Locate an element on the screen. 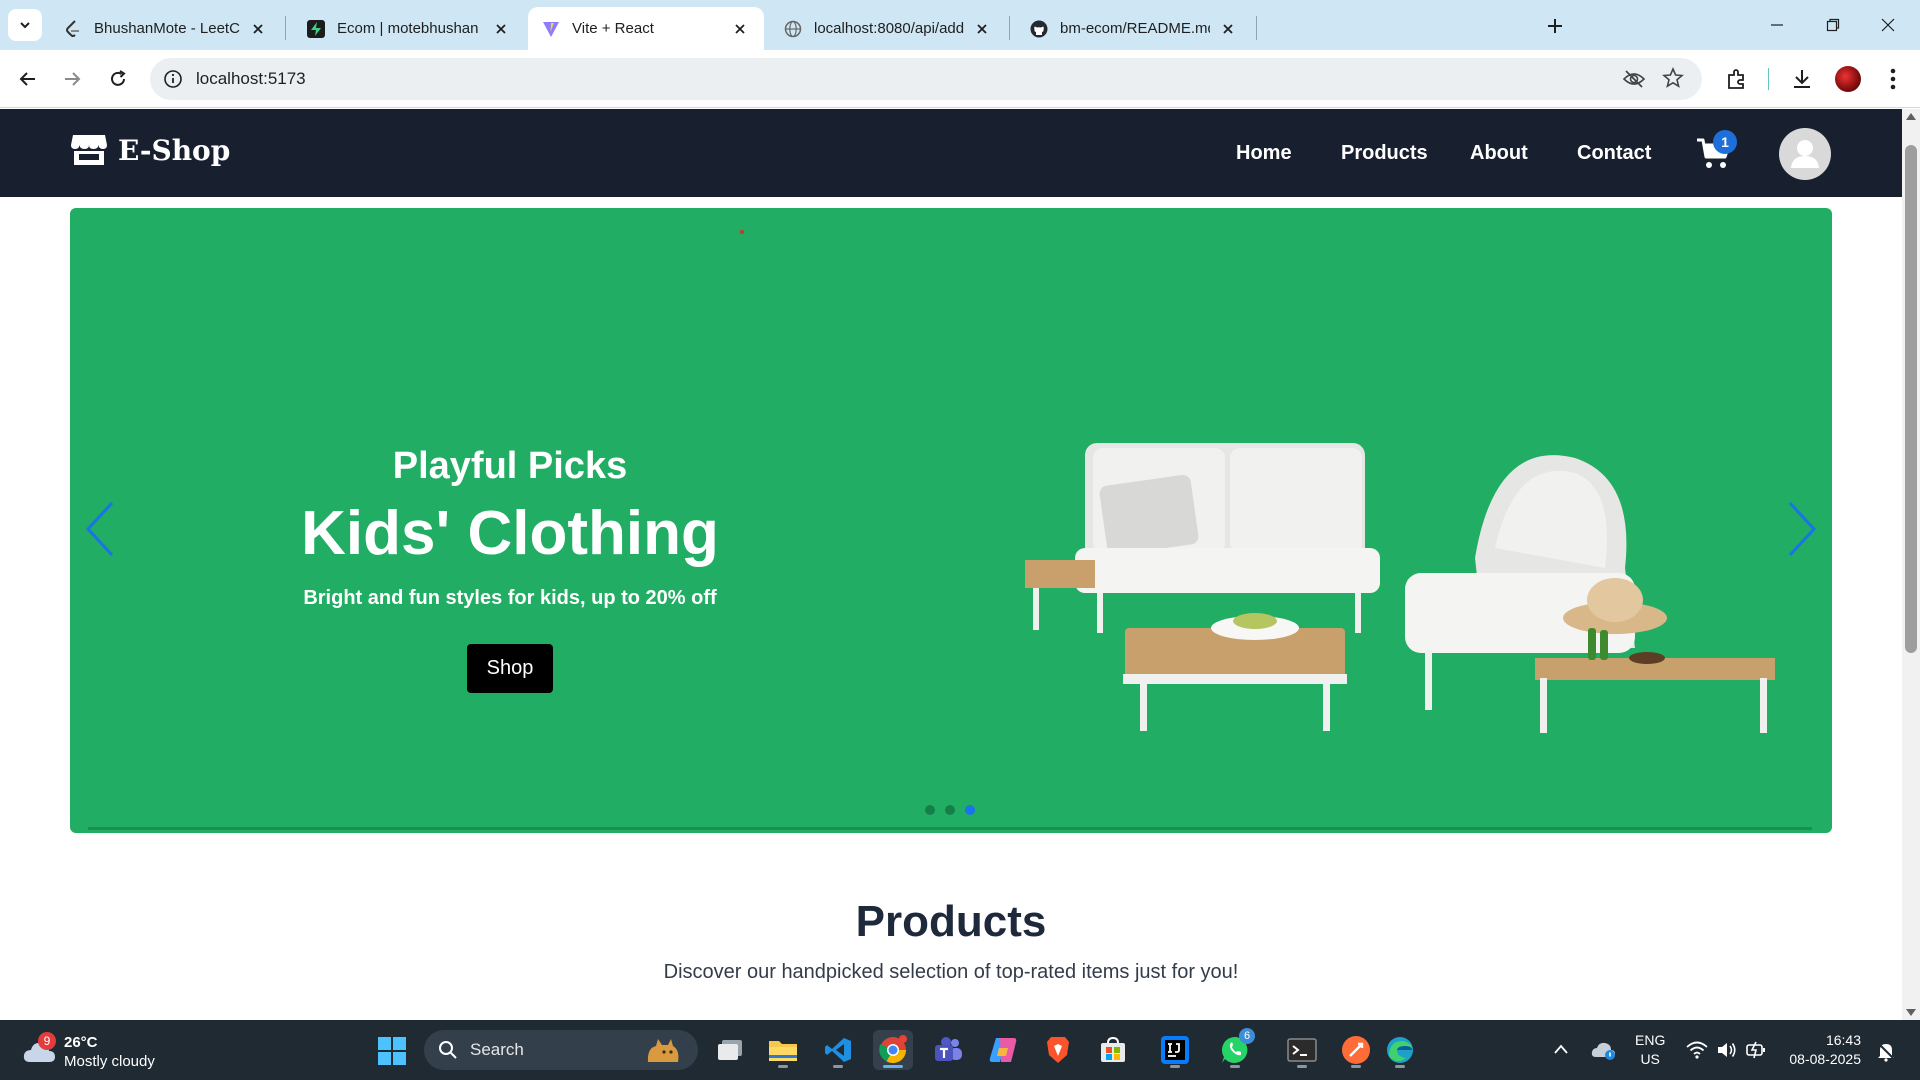 The height and width of the screenshot is (1080, 1920). nav-contact: Contact is located at coordinates (1614, 153).